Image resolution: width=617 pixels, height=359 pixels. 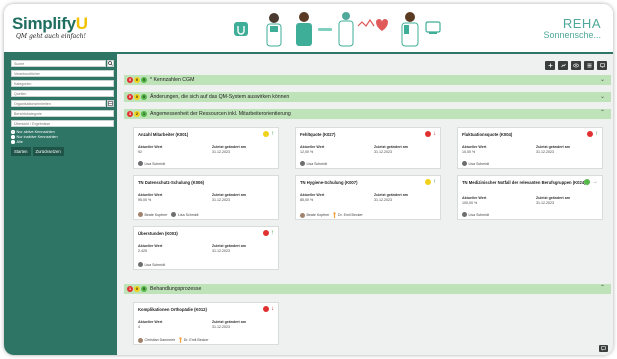 What do you see at coordinates (110, 63) in the screenshot?
I see `search-button` at bounding box center [110, 63].